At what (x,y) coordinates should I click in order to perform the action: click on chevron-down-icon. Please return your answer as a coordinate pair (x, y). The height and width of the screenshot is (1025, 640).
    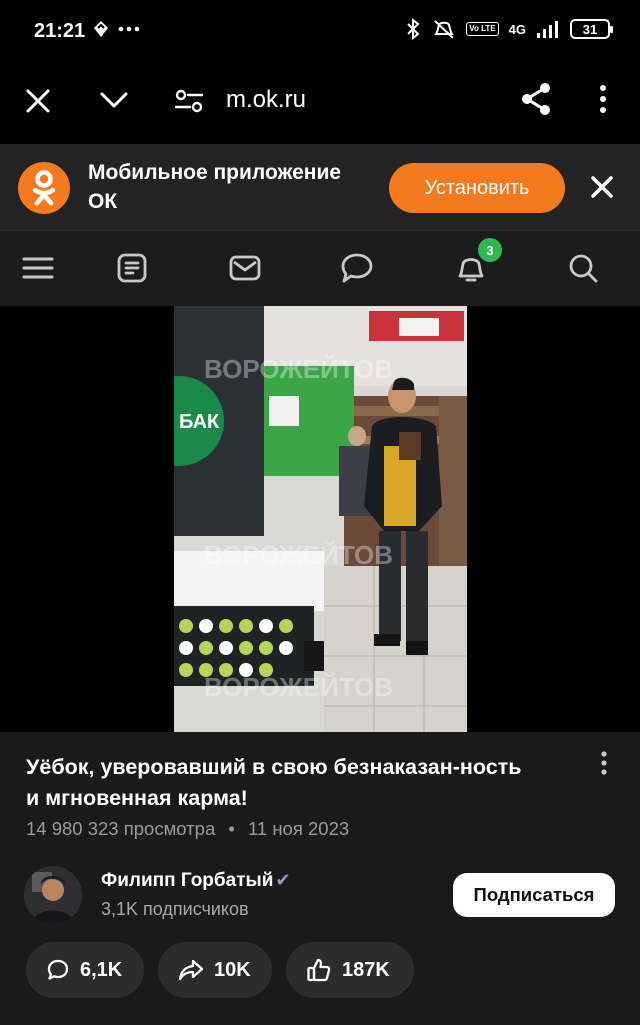
    Looking at the image, I should click on (114, 100).